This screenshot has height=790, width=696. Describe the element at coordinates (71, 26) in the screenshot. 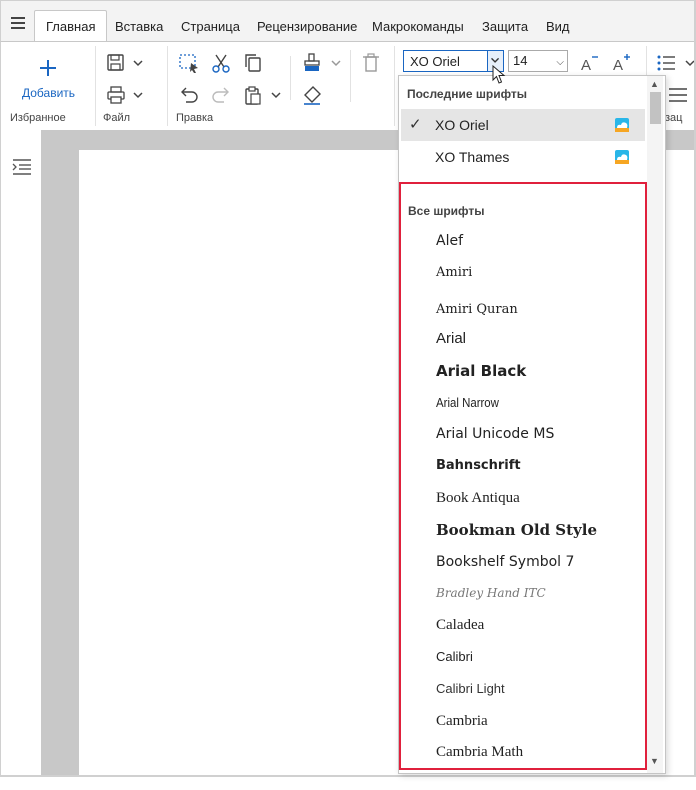

I see `tab-home: Главная` at that location.